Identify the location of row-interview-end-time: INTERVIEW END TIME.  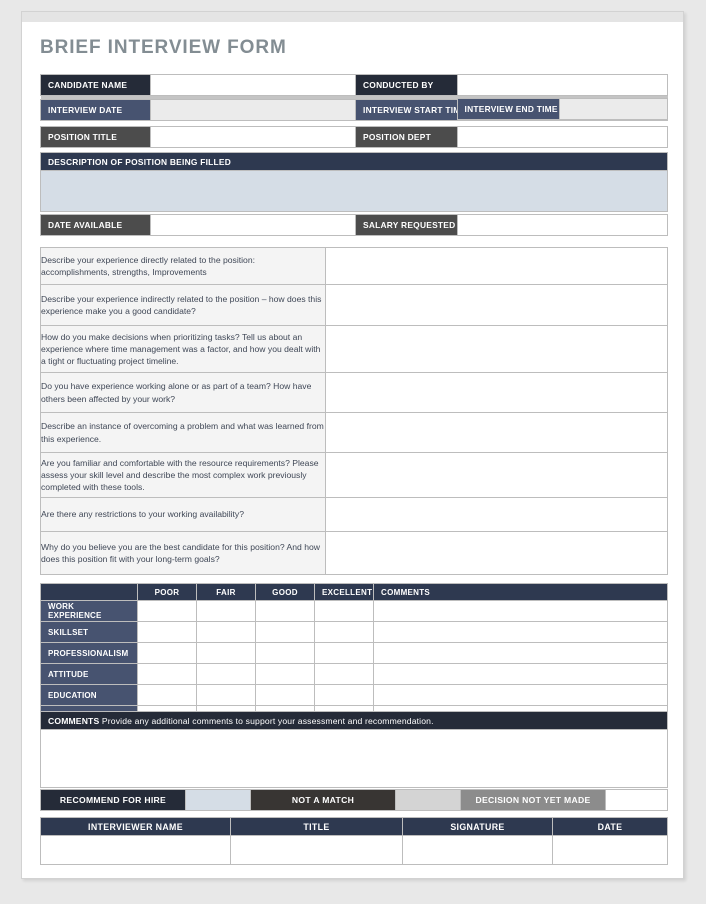
(354, 109).